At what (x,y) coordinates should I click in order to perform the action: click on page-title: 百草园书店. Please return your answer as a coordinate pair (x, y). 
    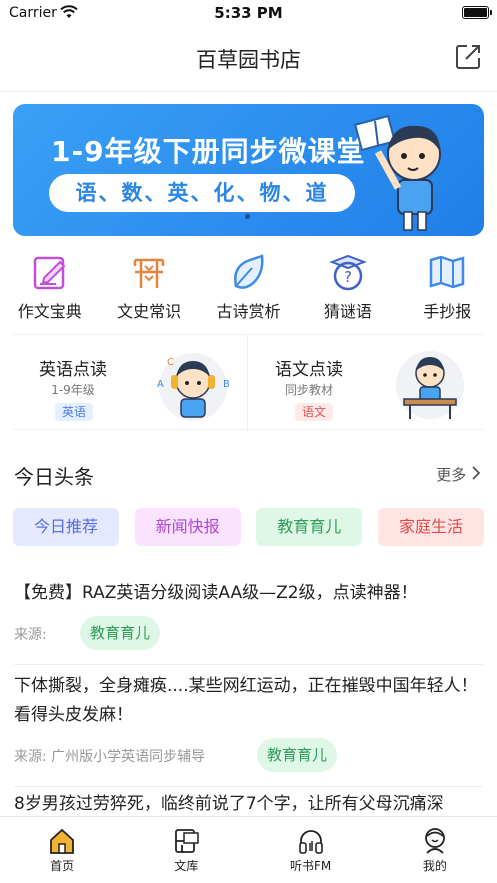
    Looking at the image, I should click on (248, 60).